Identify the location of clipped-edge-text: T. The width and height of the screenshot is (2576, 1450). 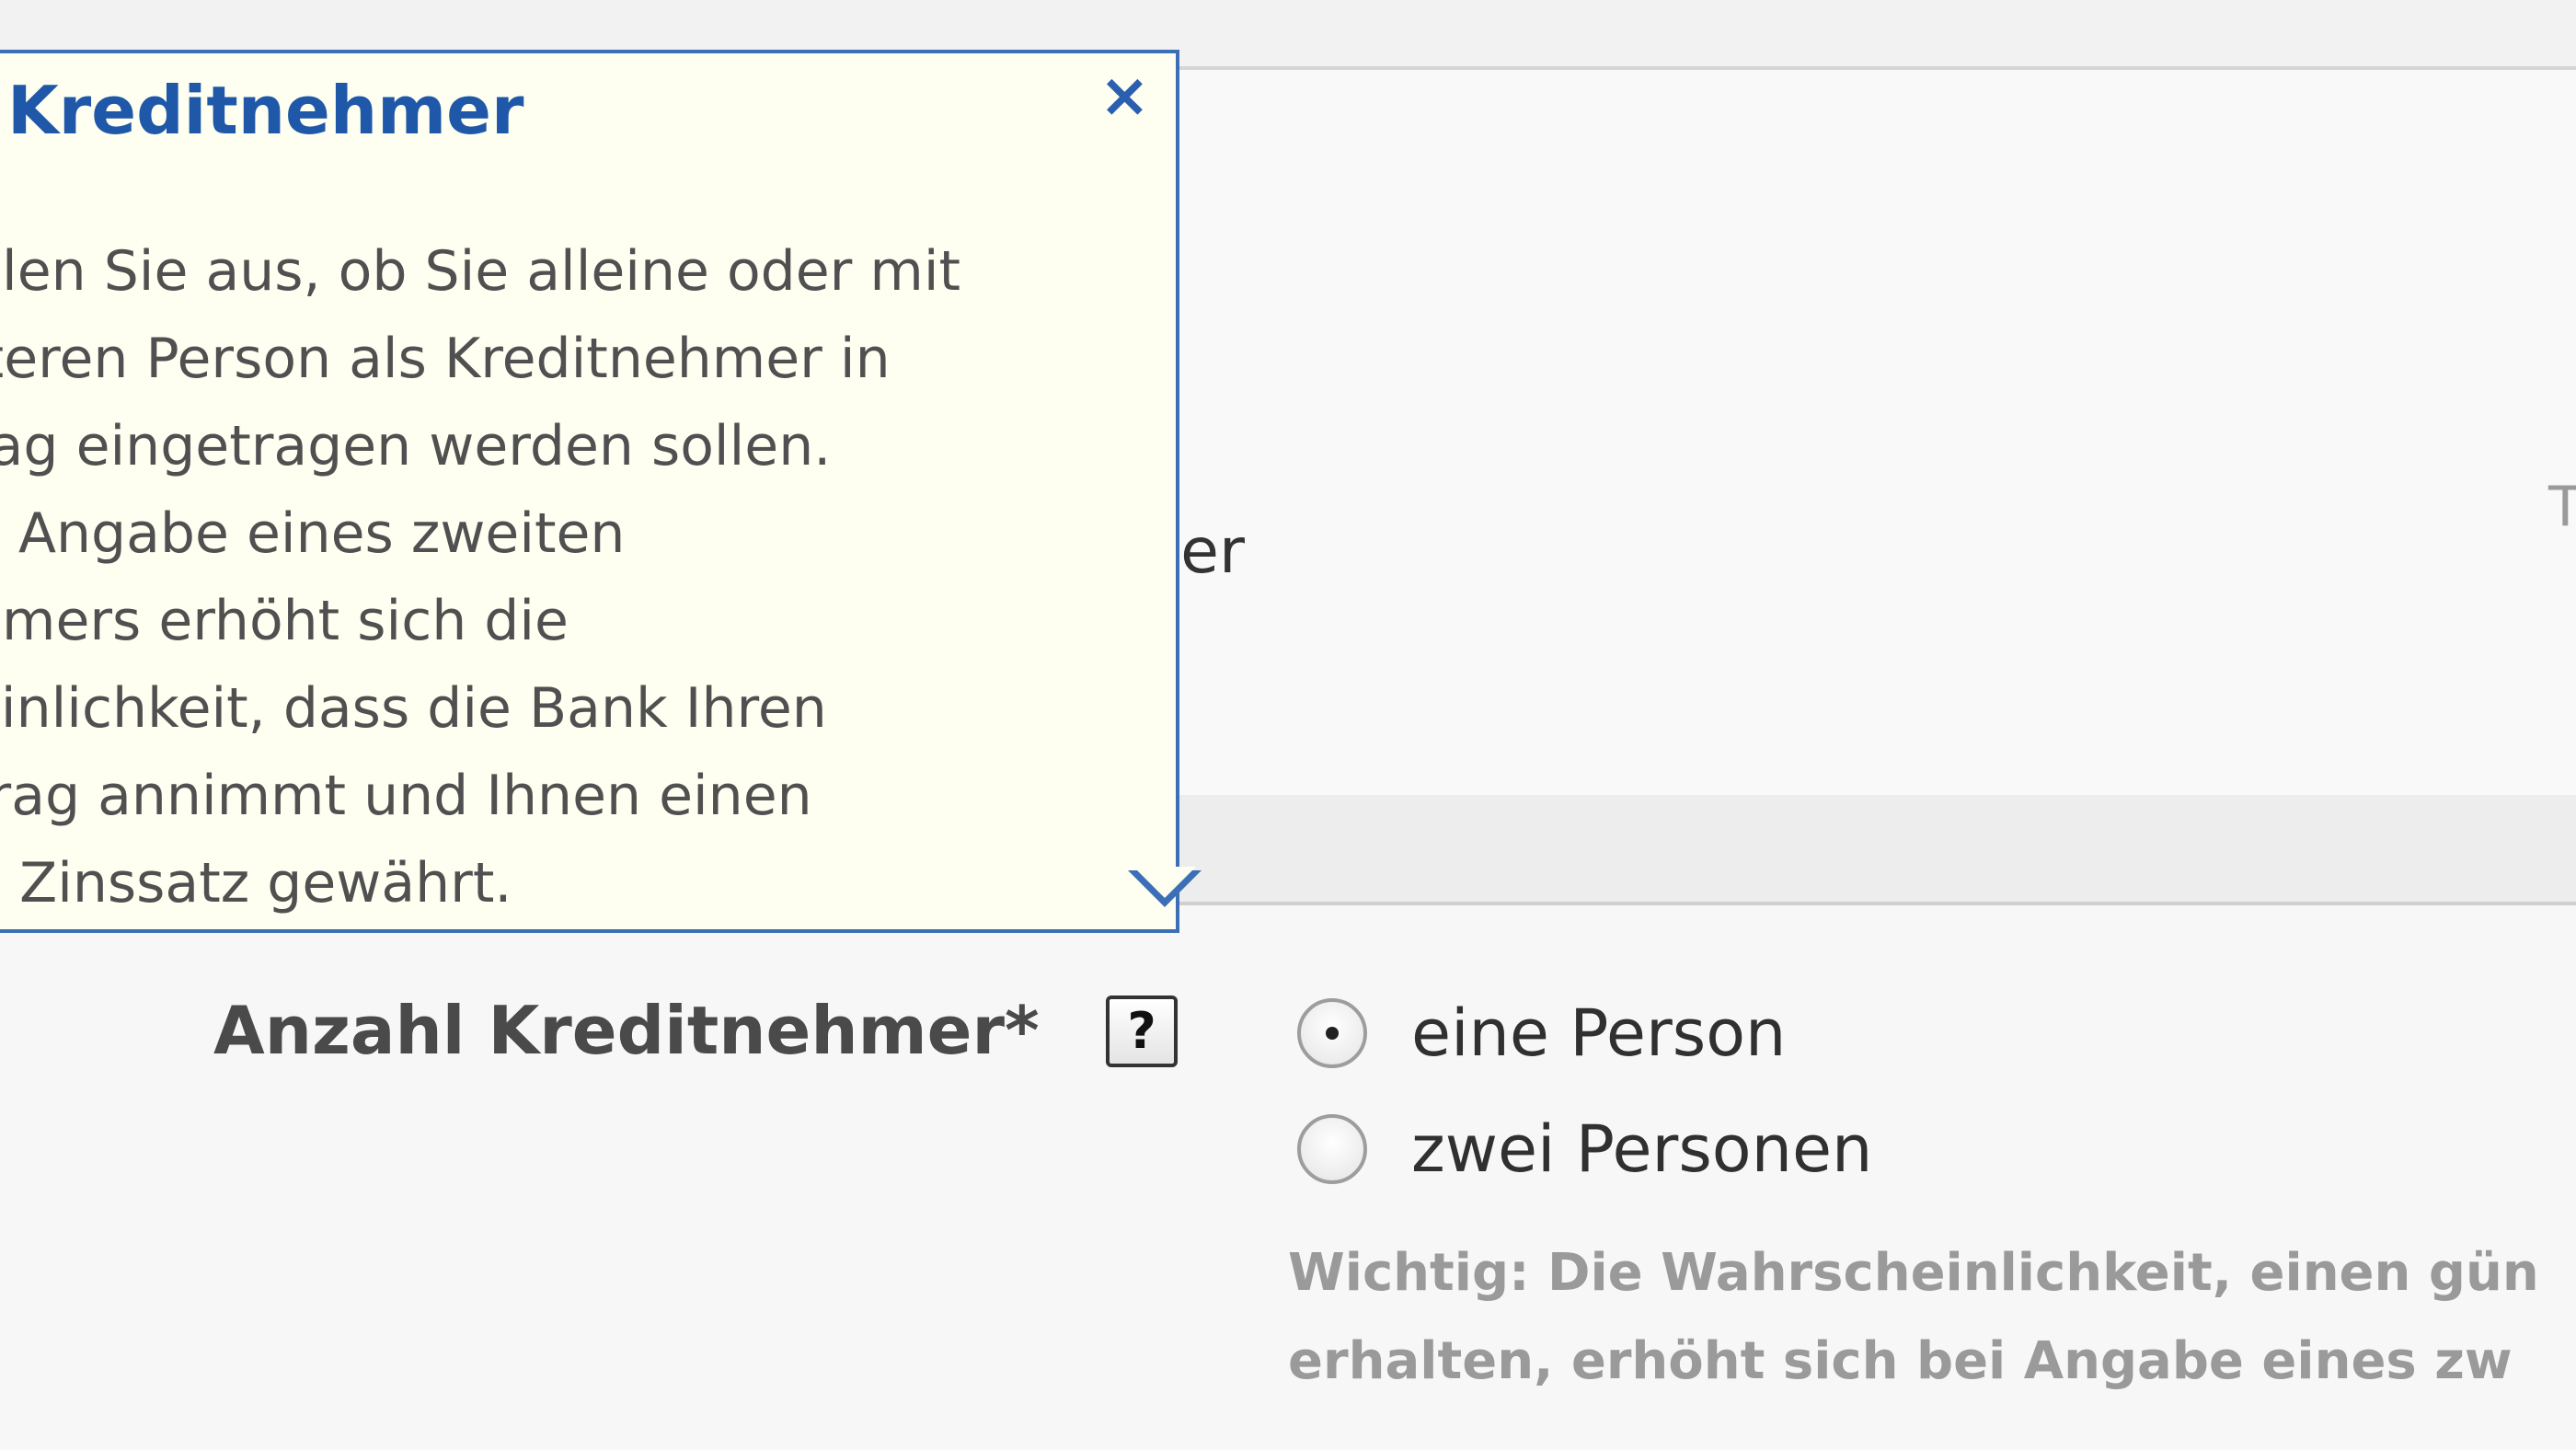
(2562, 507).